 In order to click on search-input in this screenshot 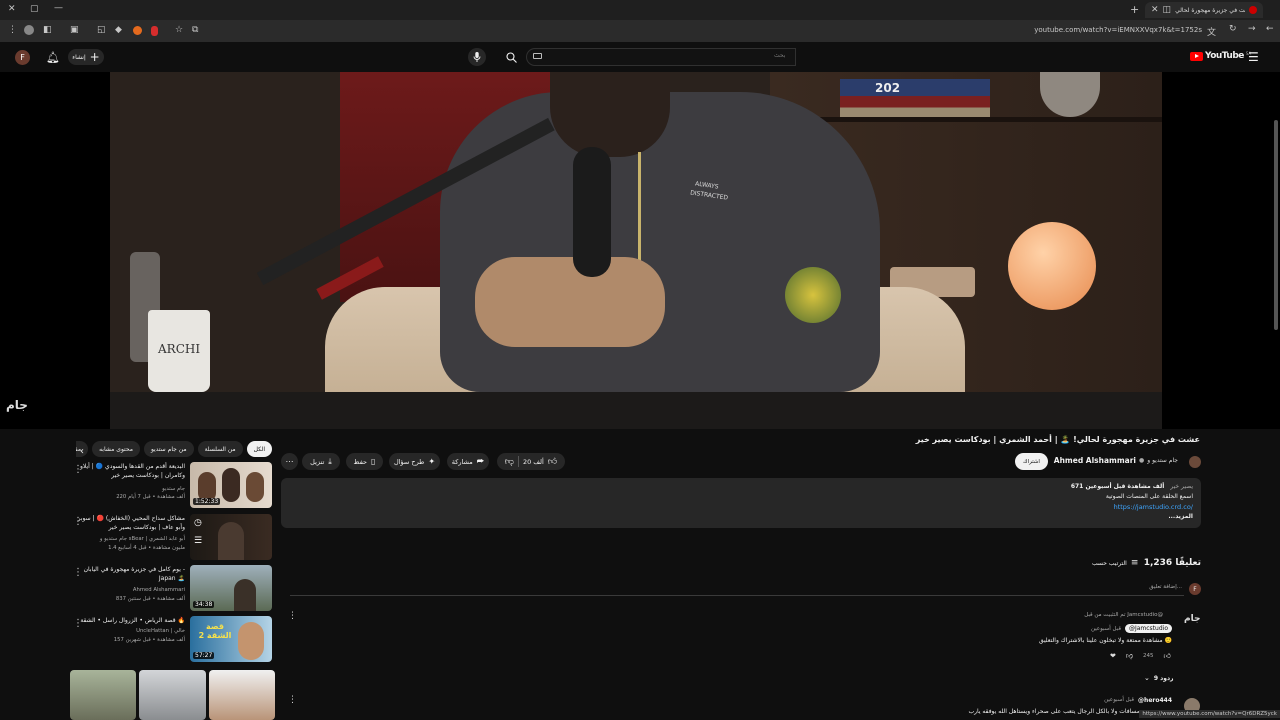, I will do `click(661, 57)`.